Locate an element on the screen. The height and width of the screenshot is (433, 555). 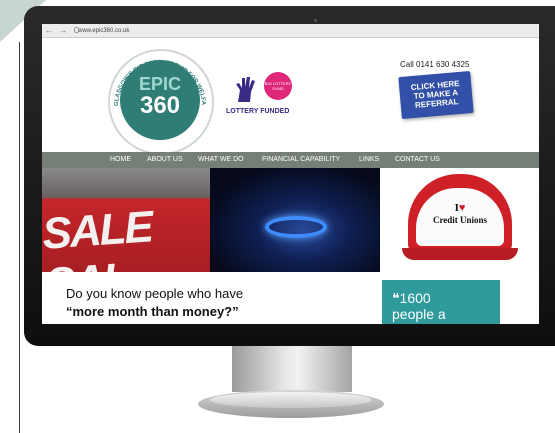
nav-about-us: ABOUT US is located at coordinates (165, 159).